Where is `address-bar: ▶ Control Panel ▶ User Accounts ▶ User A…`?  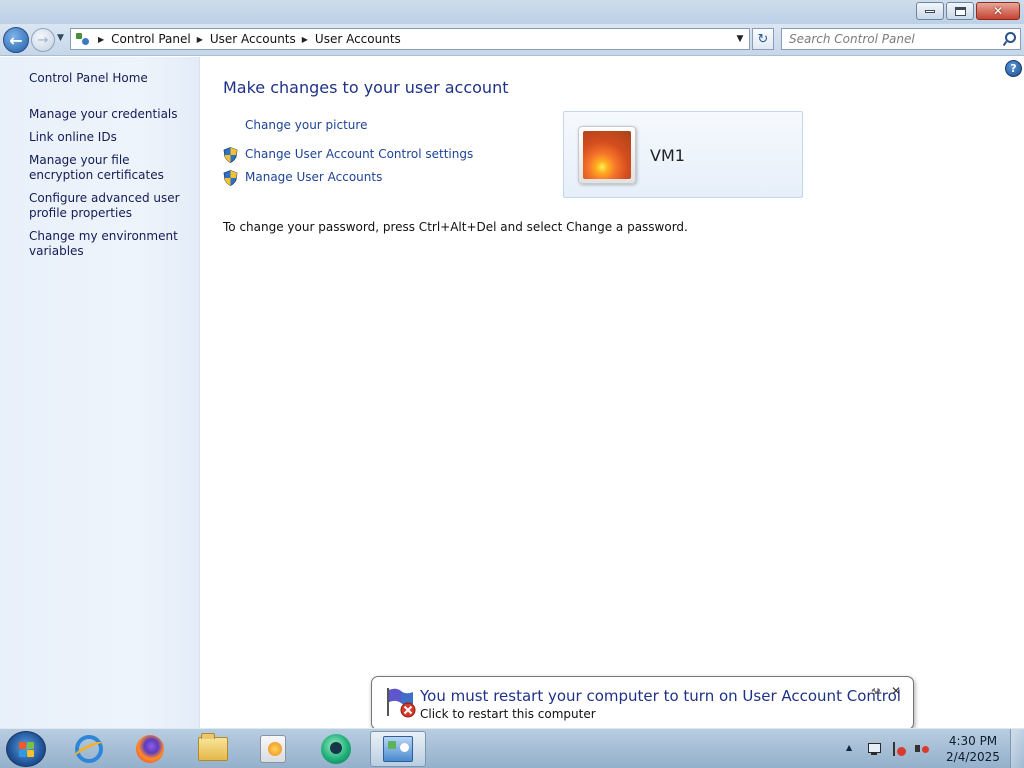
address-bar: ▶ Control Panel ▶ User Accounts ▶ User A… is located at coordinates (410, 39).